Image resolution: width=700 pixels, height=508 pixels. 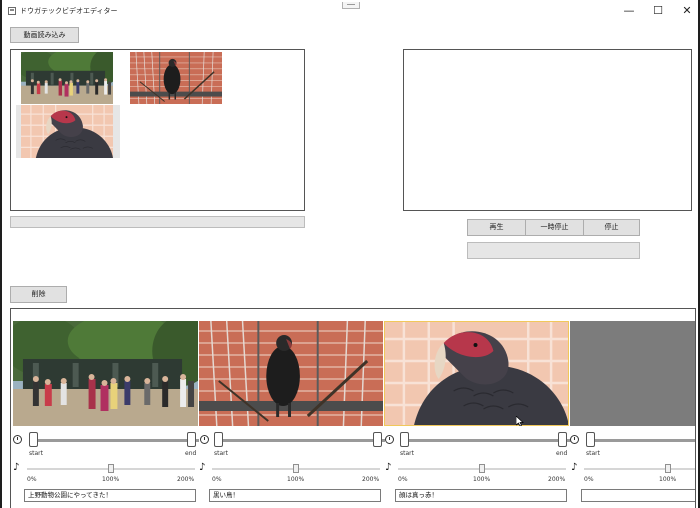 What do you see at coordinates (685, 11) in the screenshot?
I see `close-button: ✕` at bounding box center [685, 11].